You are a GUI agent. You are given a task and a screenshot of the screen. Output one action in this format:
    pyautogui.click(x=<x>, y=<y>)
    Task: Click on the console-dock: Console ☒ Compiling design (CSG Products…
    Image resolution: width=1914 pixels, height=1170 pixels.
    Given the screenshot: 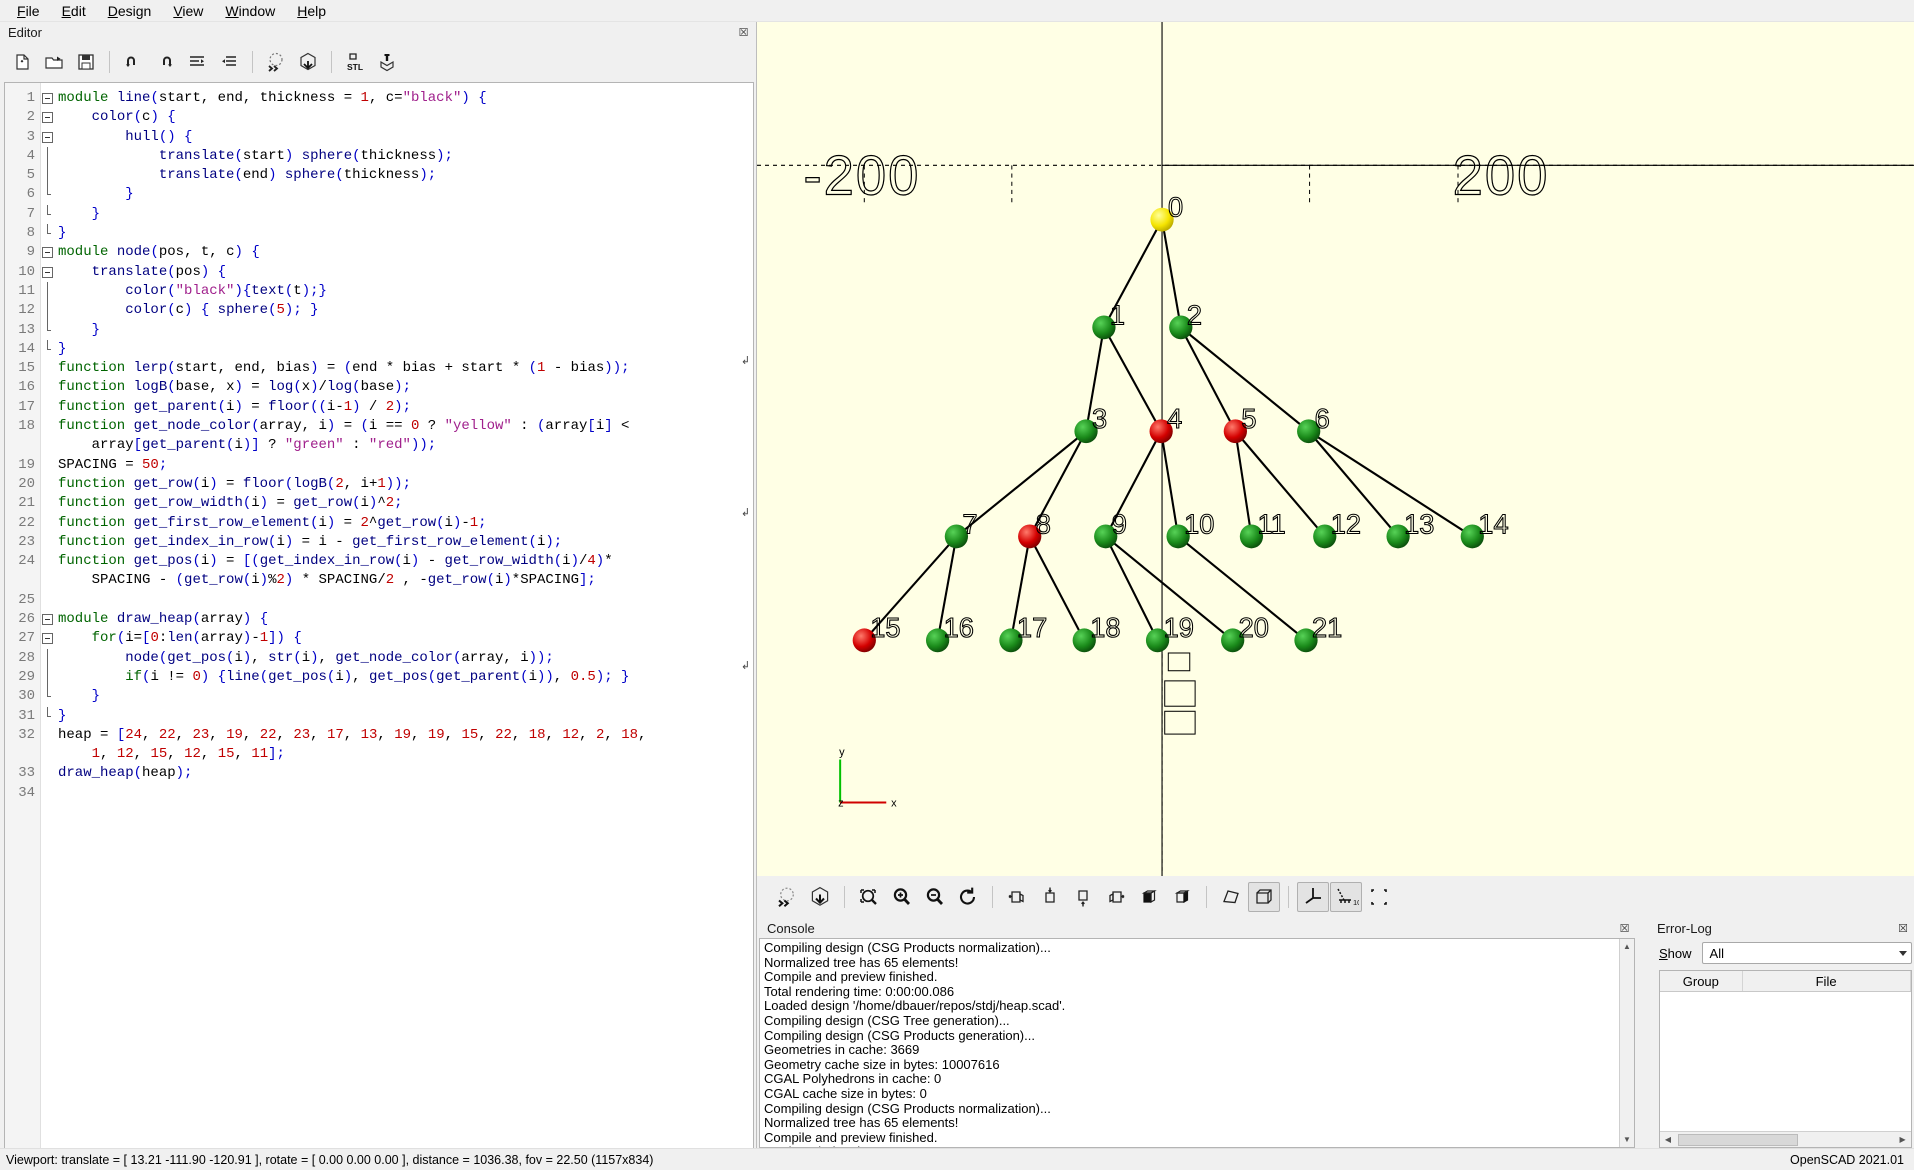 What is the action you would take?
    pyautogui.click(x=1197, y=1033)
    